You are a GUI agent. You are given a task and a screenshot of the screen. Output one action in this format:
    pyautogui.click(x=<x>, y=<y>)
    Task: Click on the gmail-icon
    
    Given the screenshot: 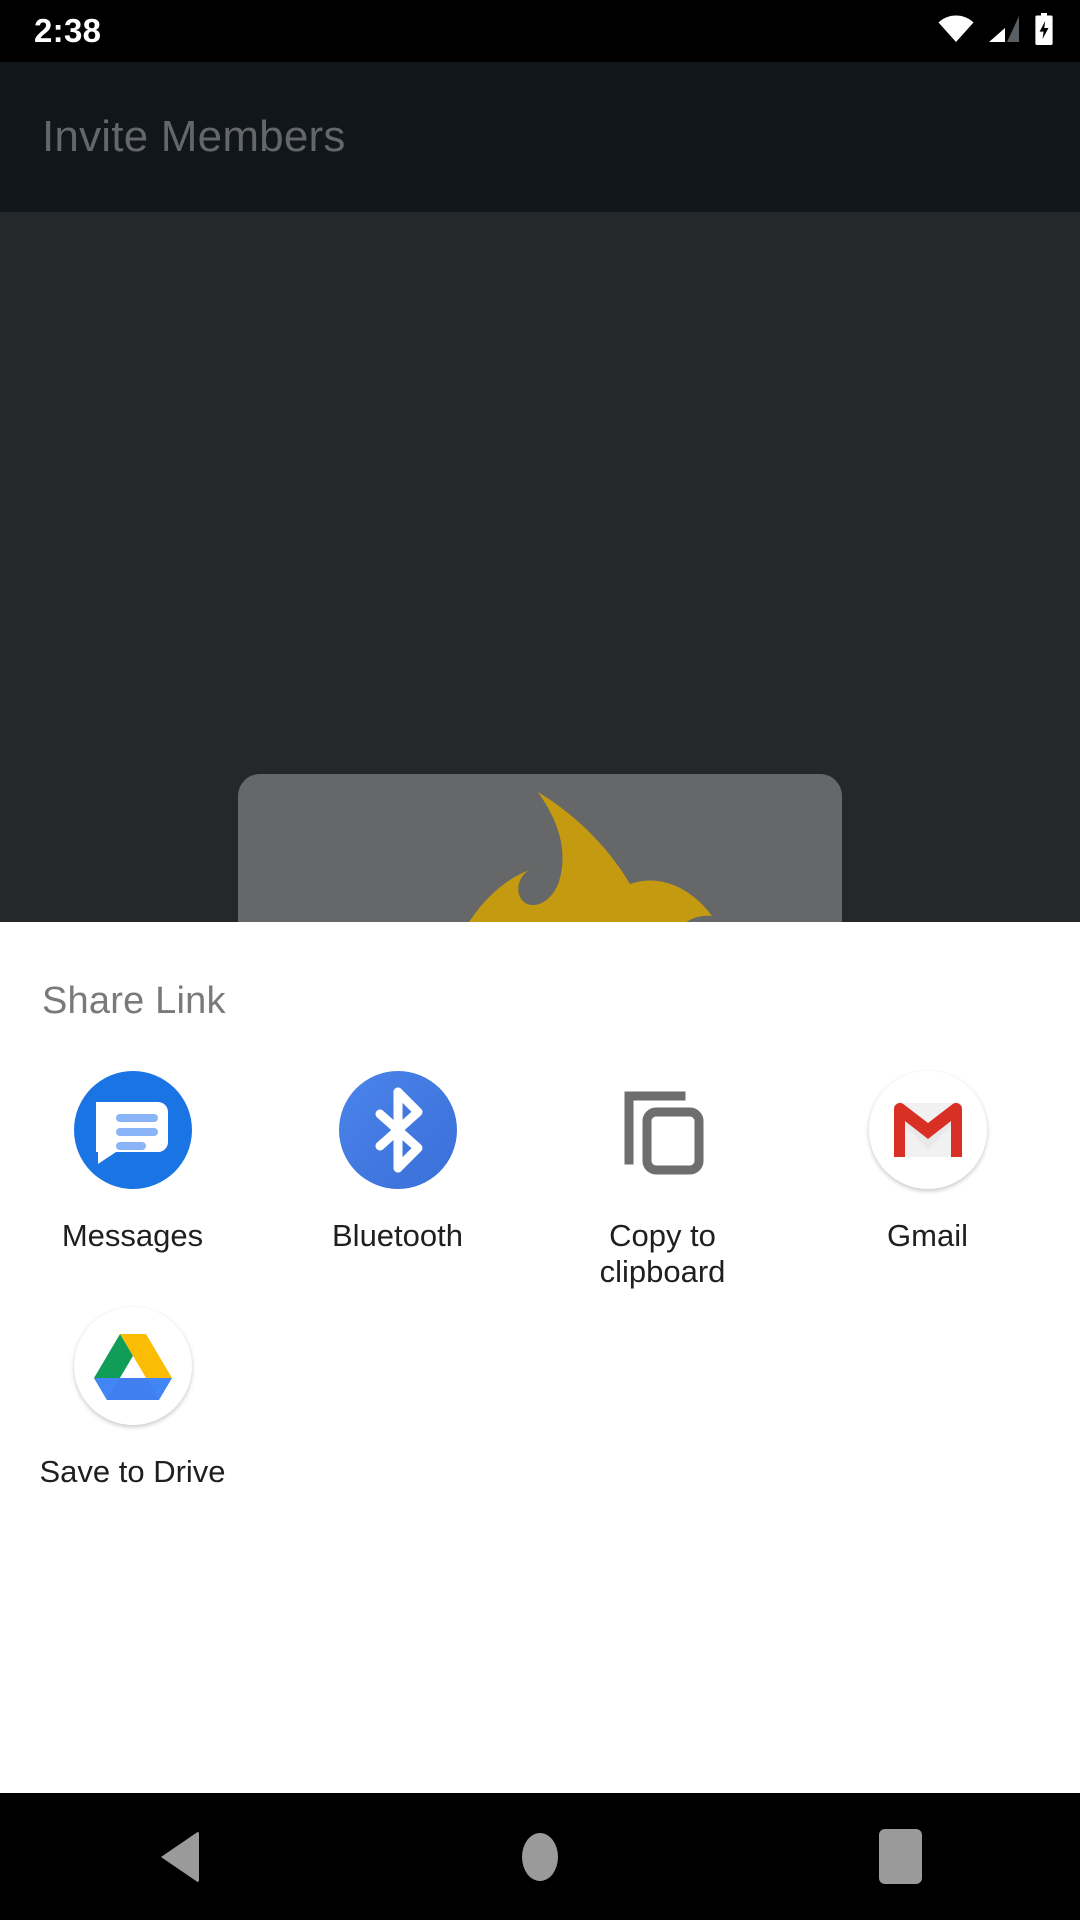 What is the action you would take?
    pyautogui.click(x=928, y=1130)
    